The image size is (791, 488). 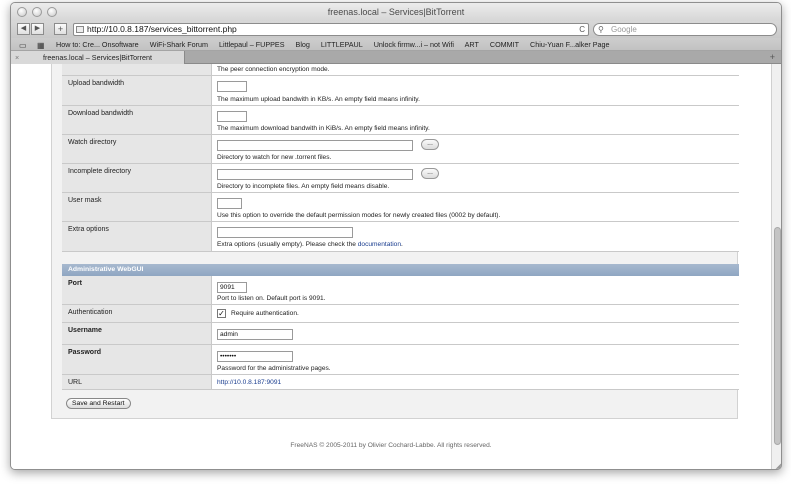 What do you see at coordinates (137, 120) in the screenshot?
I see `download-bandwidth-label: Download bandwidth` at bounding box center [137, 120].